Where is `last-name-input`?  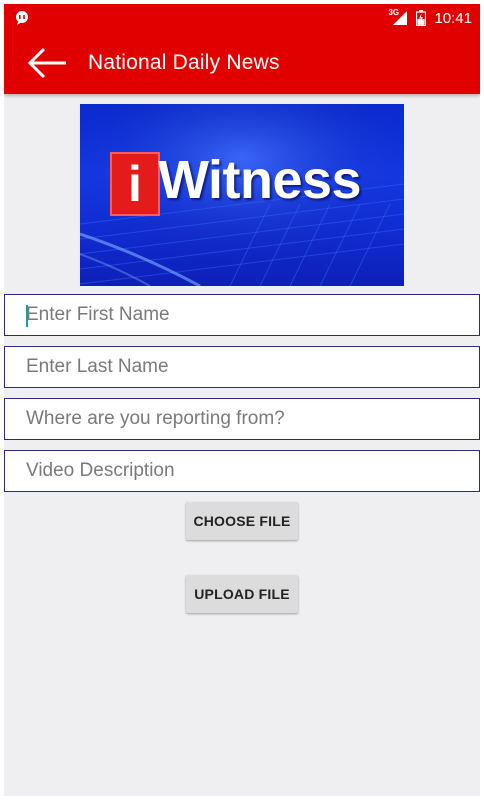 last-name-input is located at coordinates (242, 367).